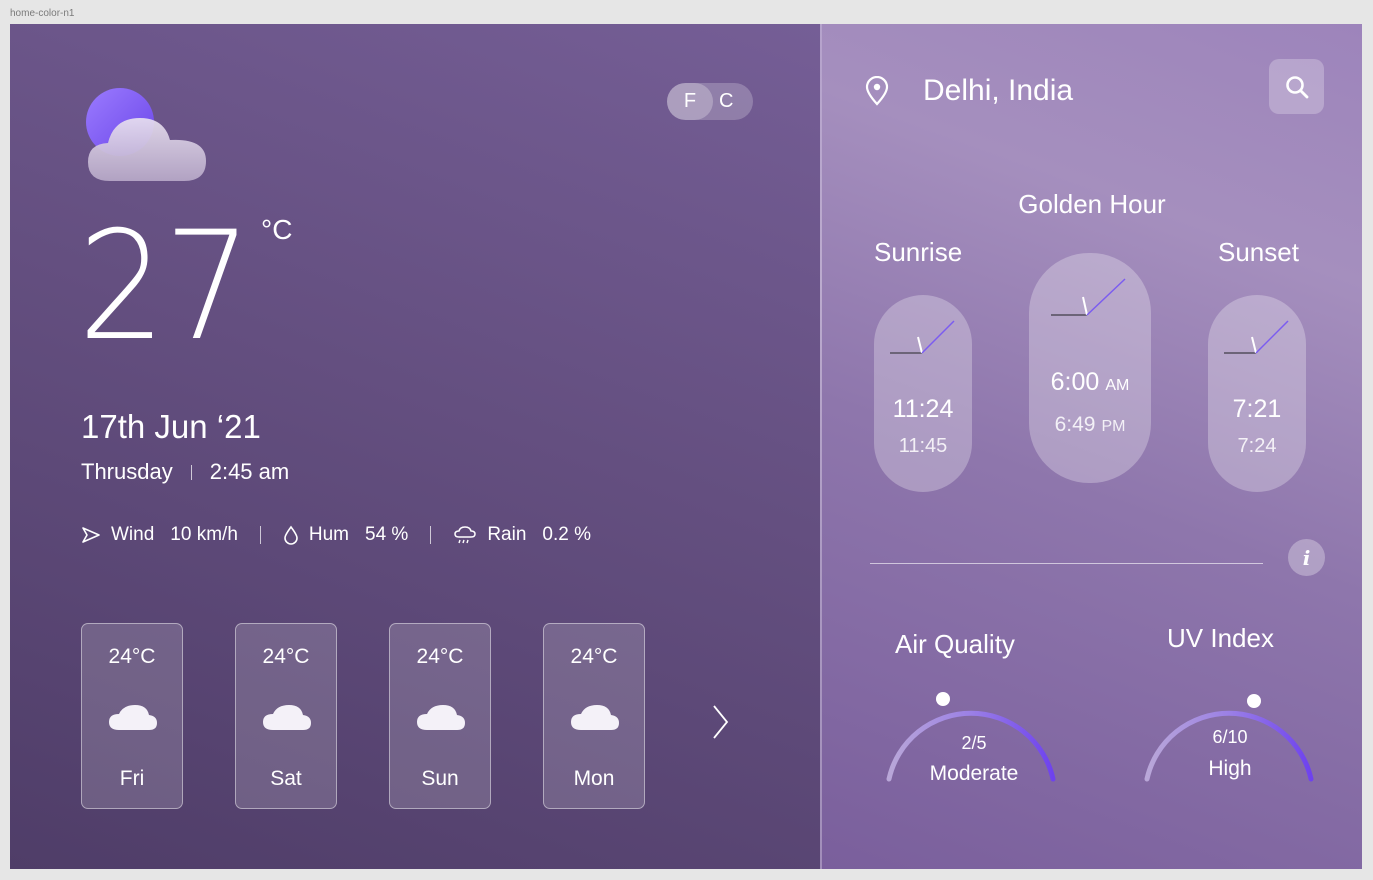 This screenshot has height=880, width=1373. I want to click on sunset-end-time: 7:24, so click(1257, 446).